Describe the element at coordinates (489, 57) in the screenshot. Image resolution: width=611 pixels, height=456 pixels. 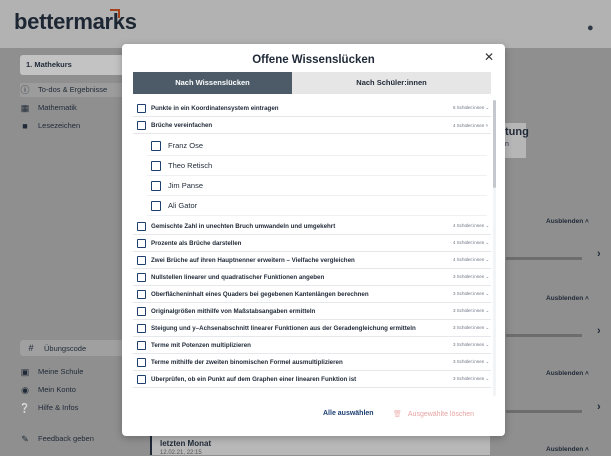
I see `close-icon: ✕` at that location.